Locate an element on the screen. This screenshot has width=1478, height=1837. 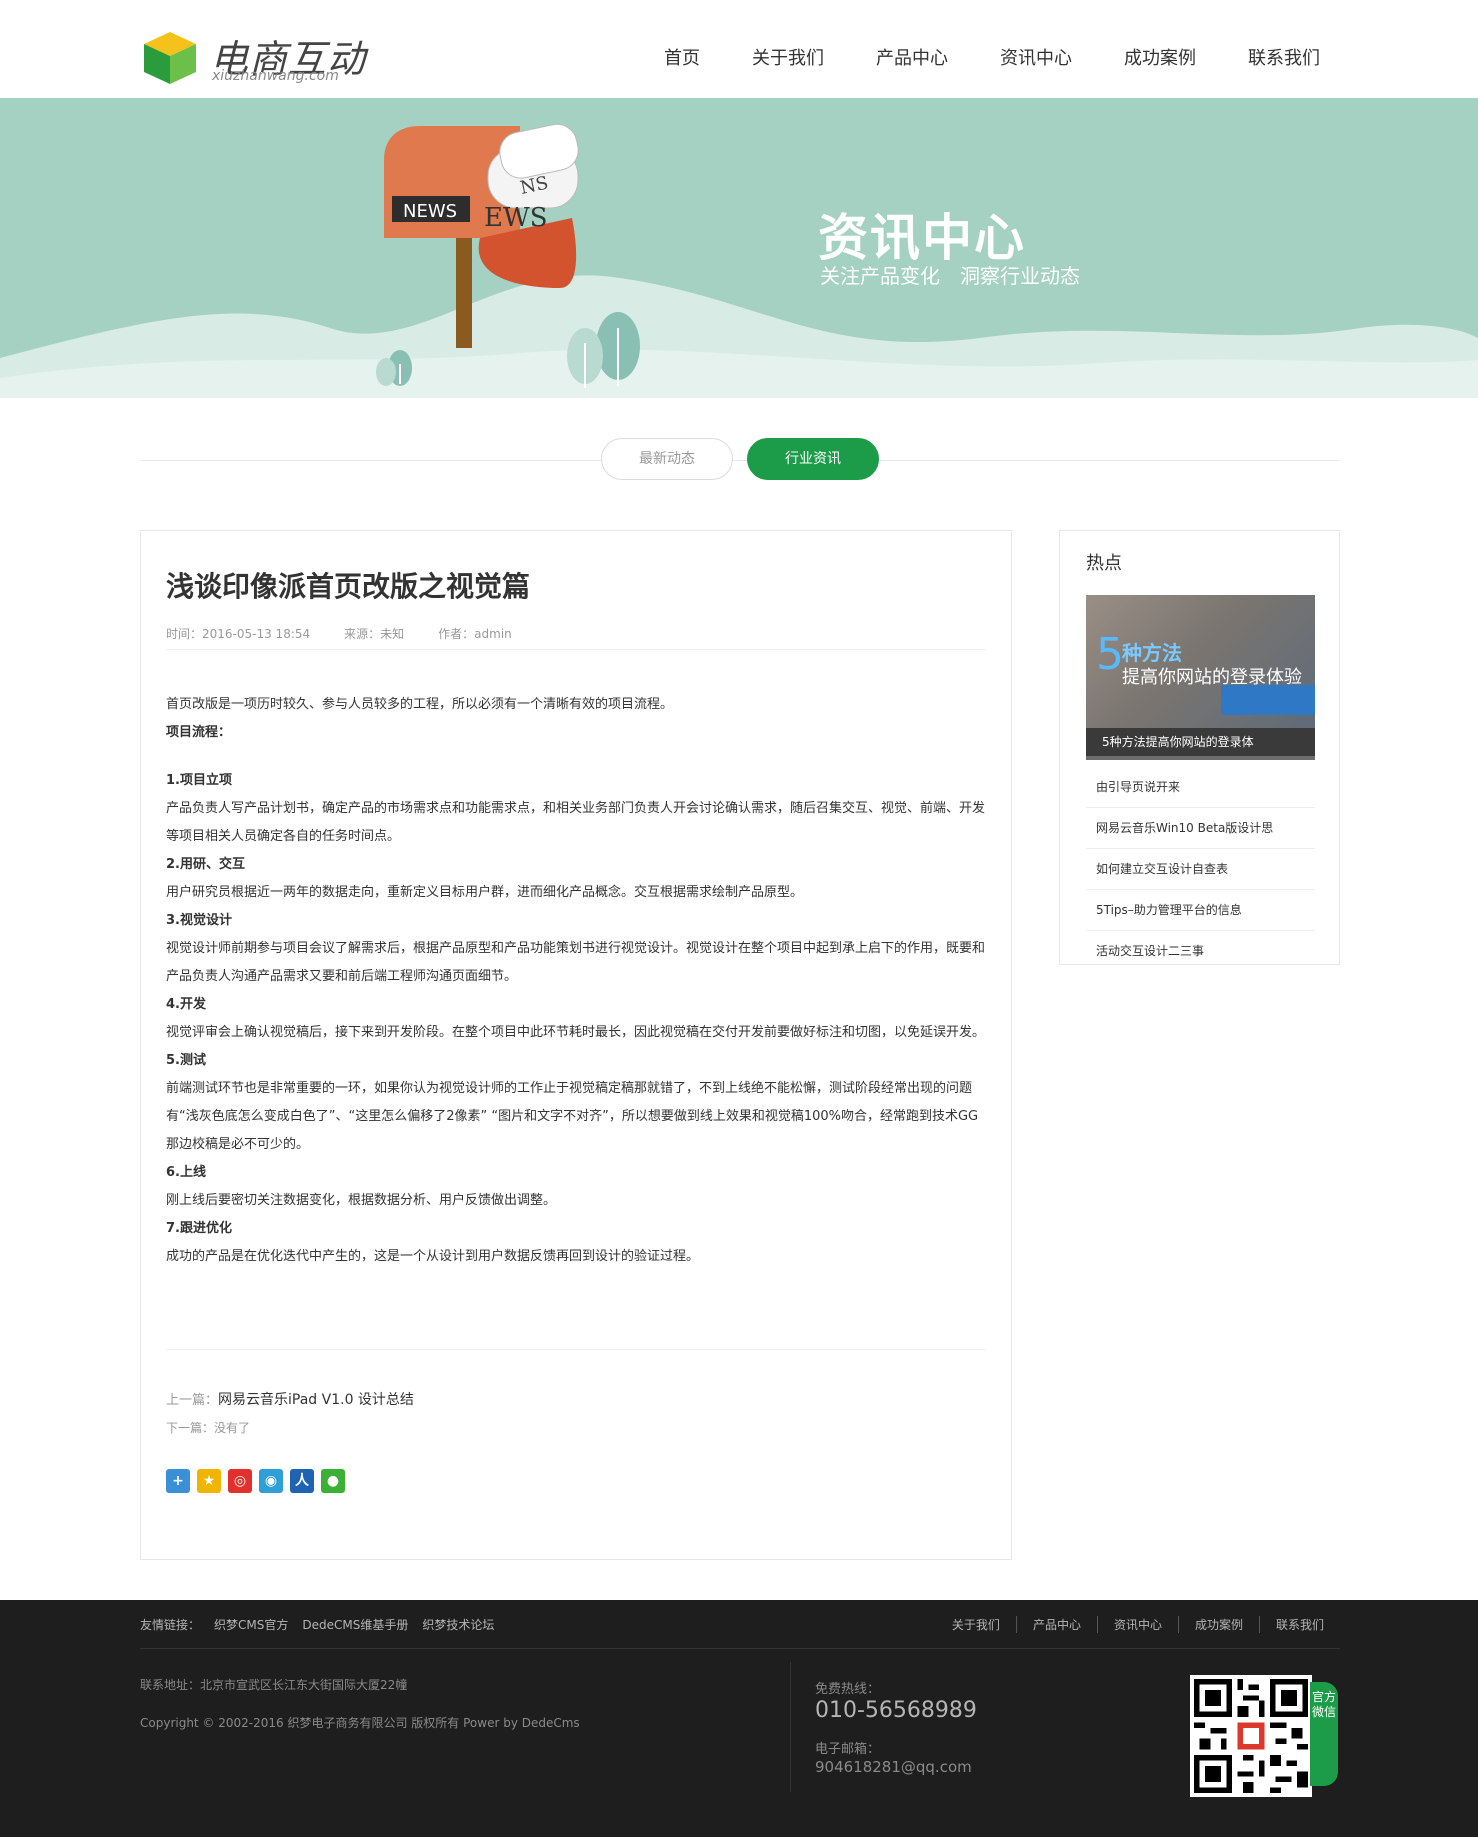
site-logo: 电商互动 xiuzhanwang.com is located at coordinates (255, 58).